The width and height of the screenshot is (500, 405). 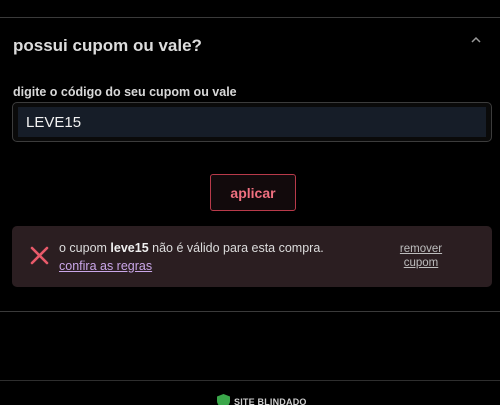 What do you see at coordinates (39, 255) in the screenshot?
I see `close-x-icon` at bounding box center [39, 255].